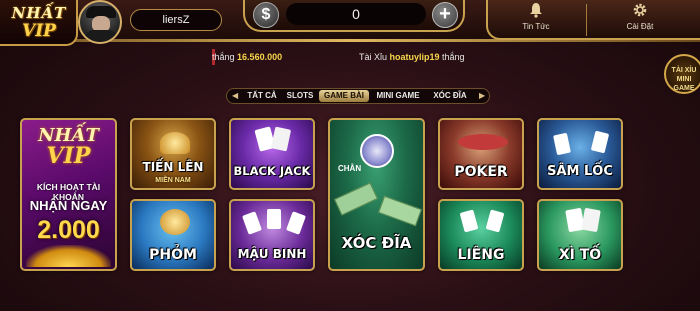 The height and width of the screenshot is (311, 700). I want to click on game-tile-black-jack: BLACK JACK, so click(272, 154).